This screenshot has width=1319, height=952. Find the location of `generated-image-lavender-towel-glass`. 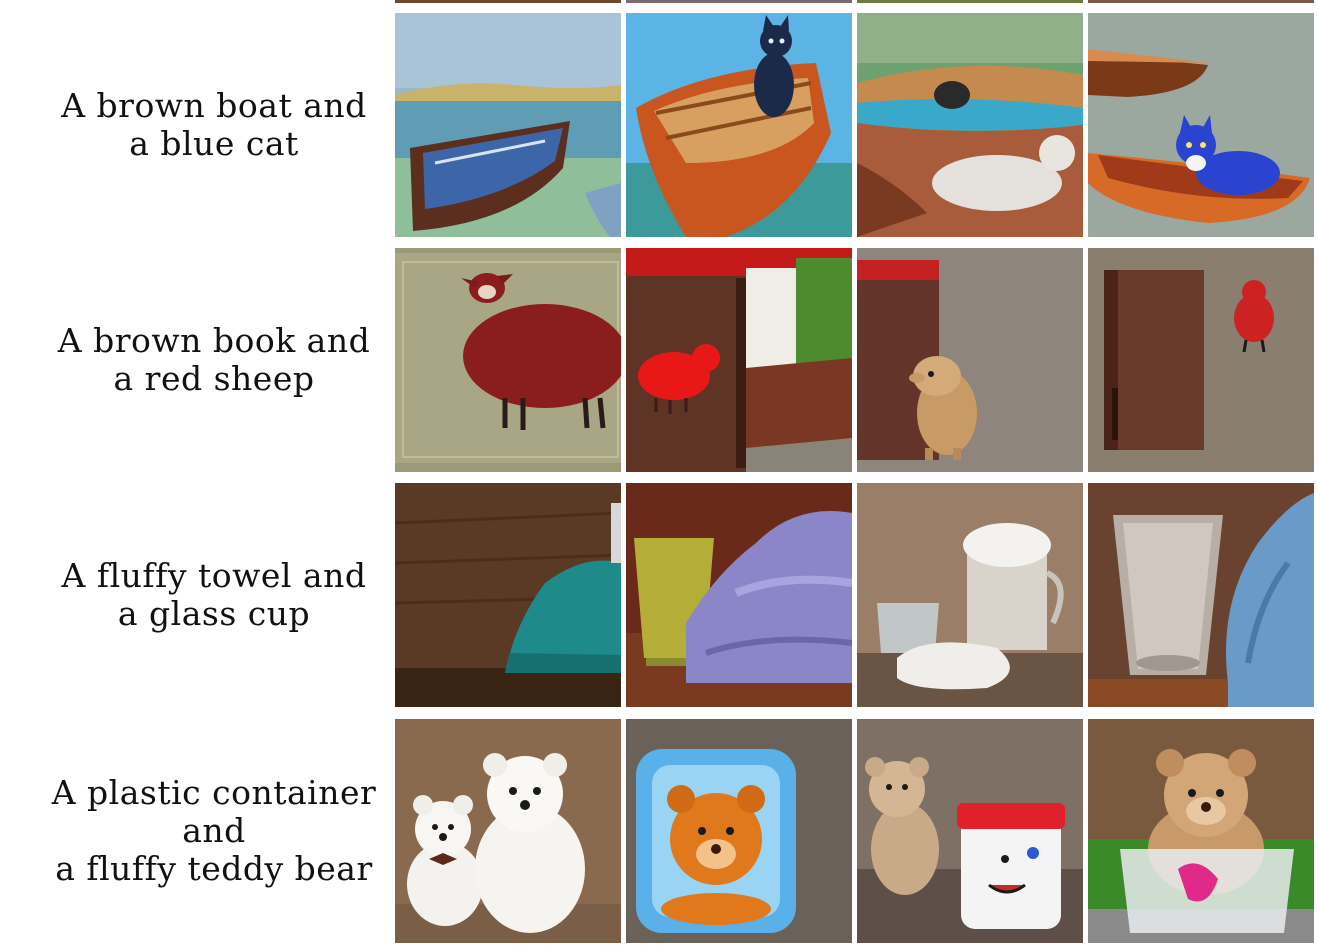

generated-image-lavender-towel-glass is located at coordinates (739, 595).